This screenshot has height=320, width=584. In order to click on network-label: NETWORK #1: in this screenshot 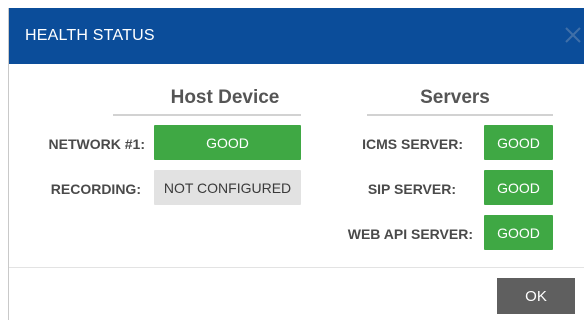, I will do `click(96, 144)`.